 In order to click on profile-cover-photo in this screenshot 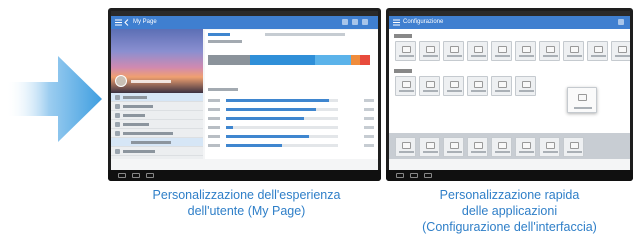, I will do `click(157, 61)`.